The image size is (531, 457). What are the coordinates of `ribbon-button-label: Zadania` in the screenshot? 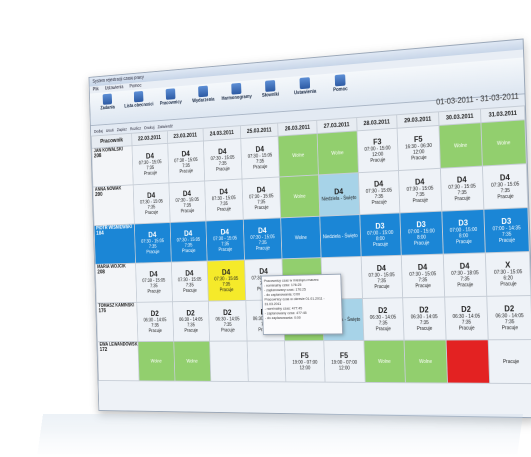 It's located at (107, 108).